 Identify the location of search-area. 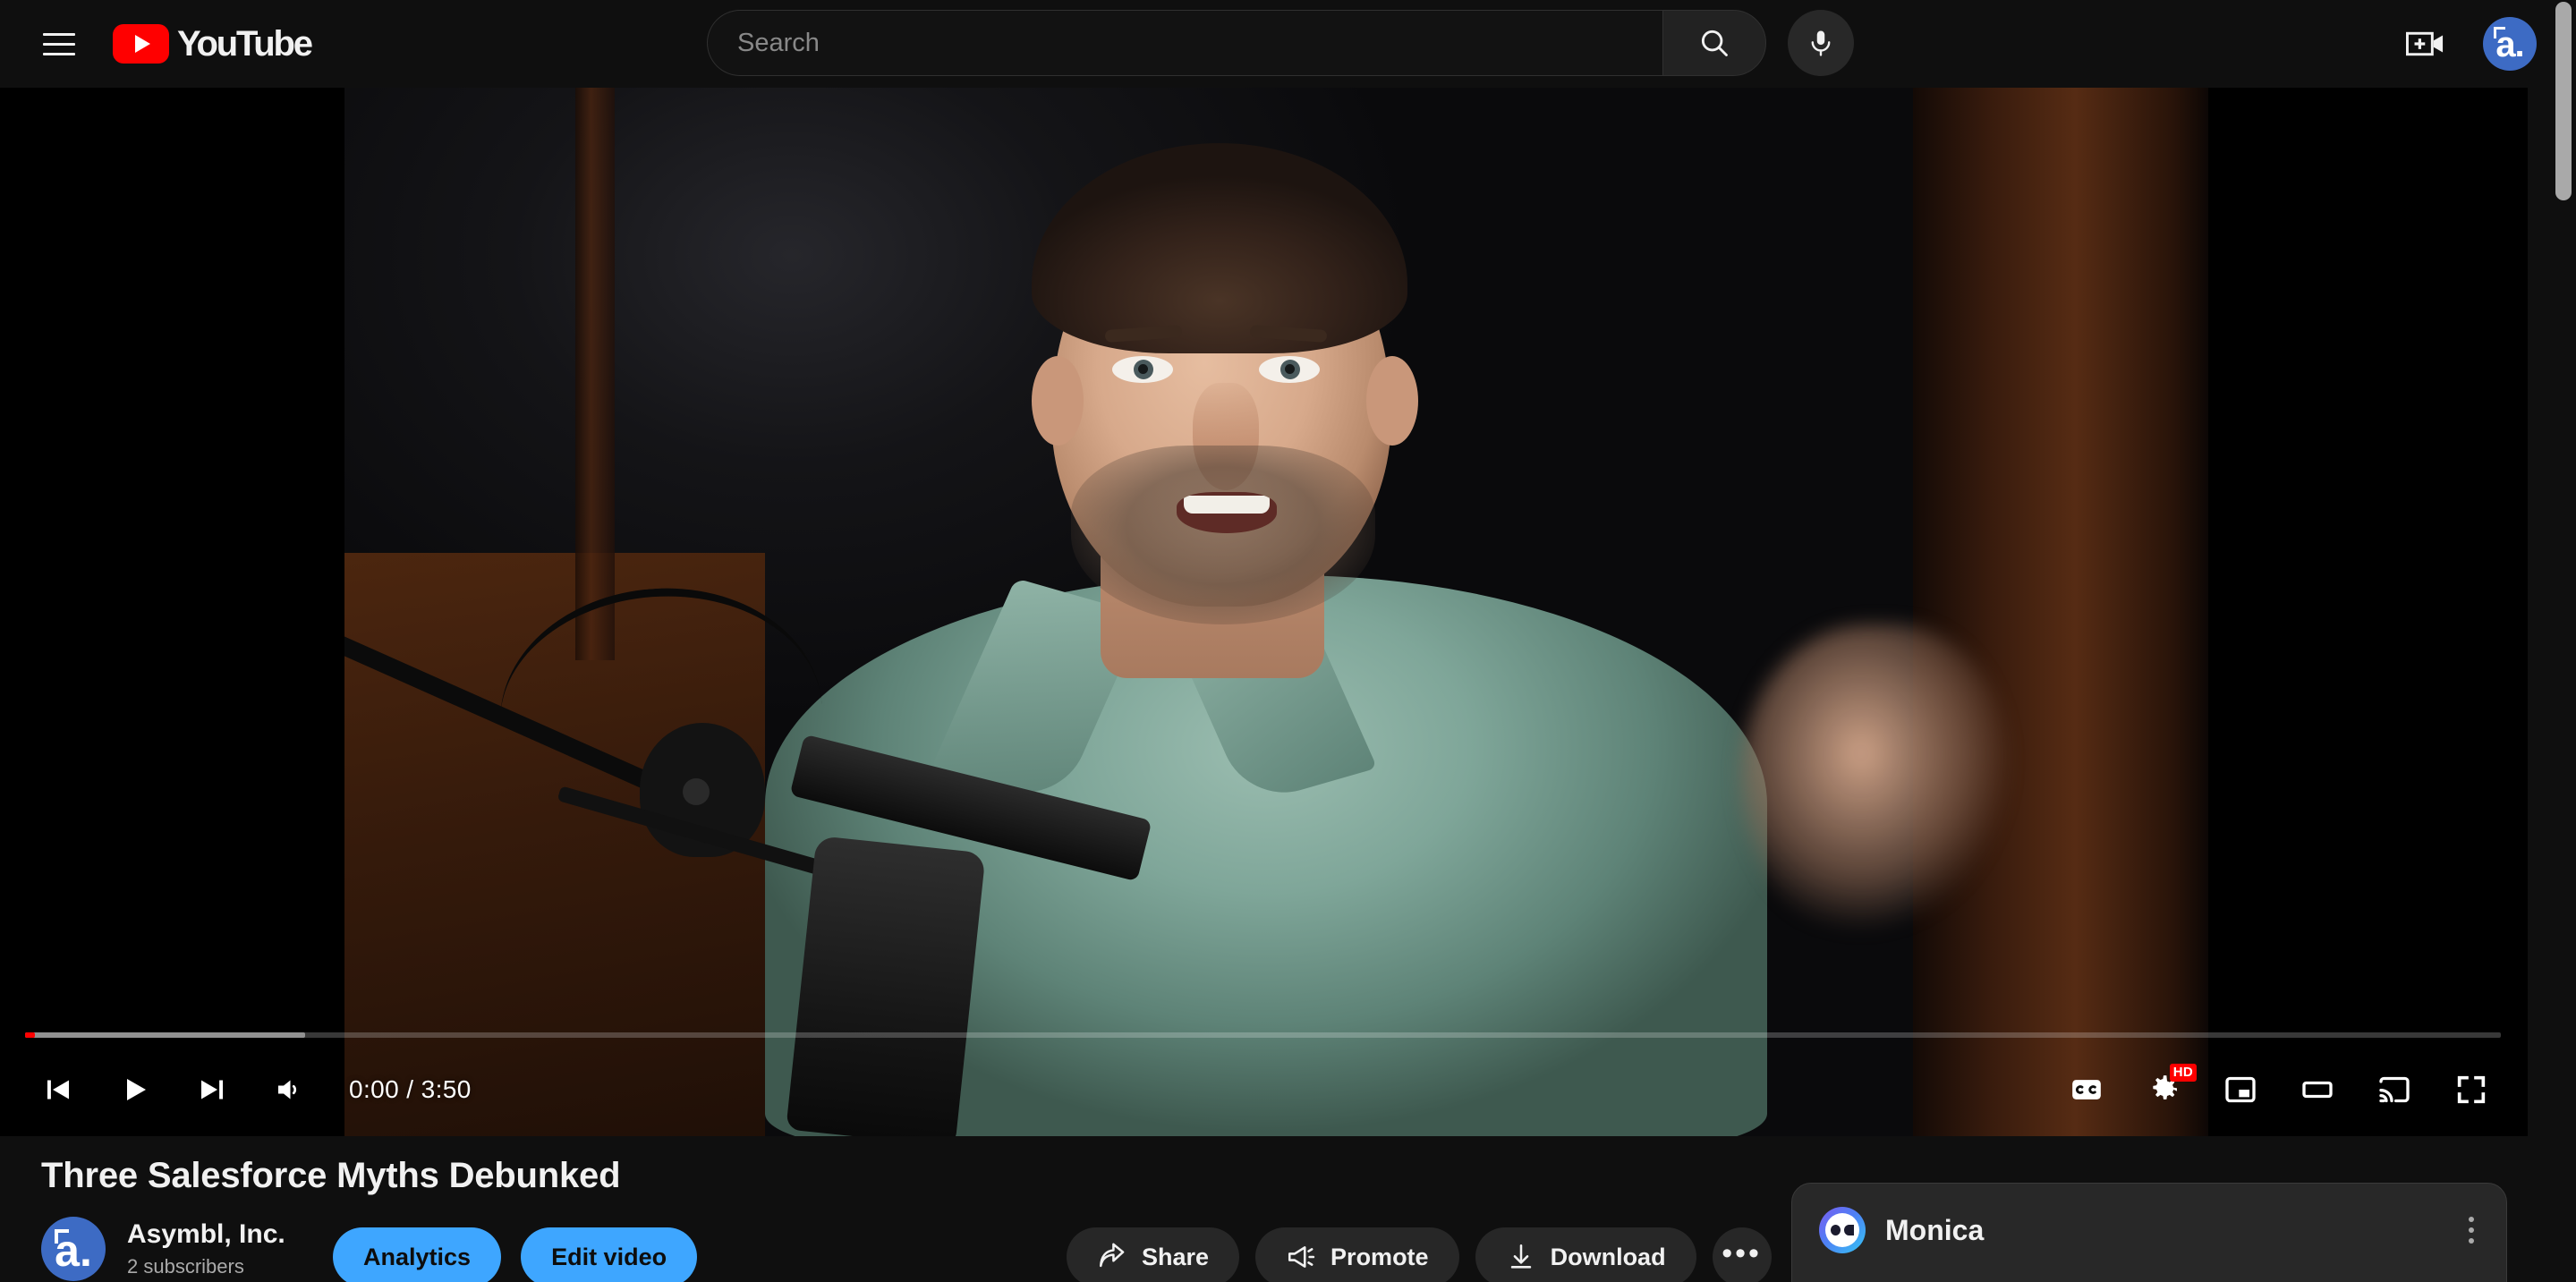
(1280, 43).